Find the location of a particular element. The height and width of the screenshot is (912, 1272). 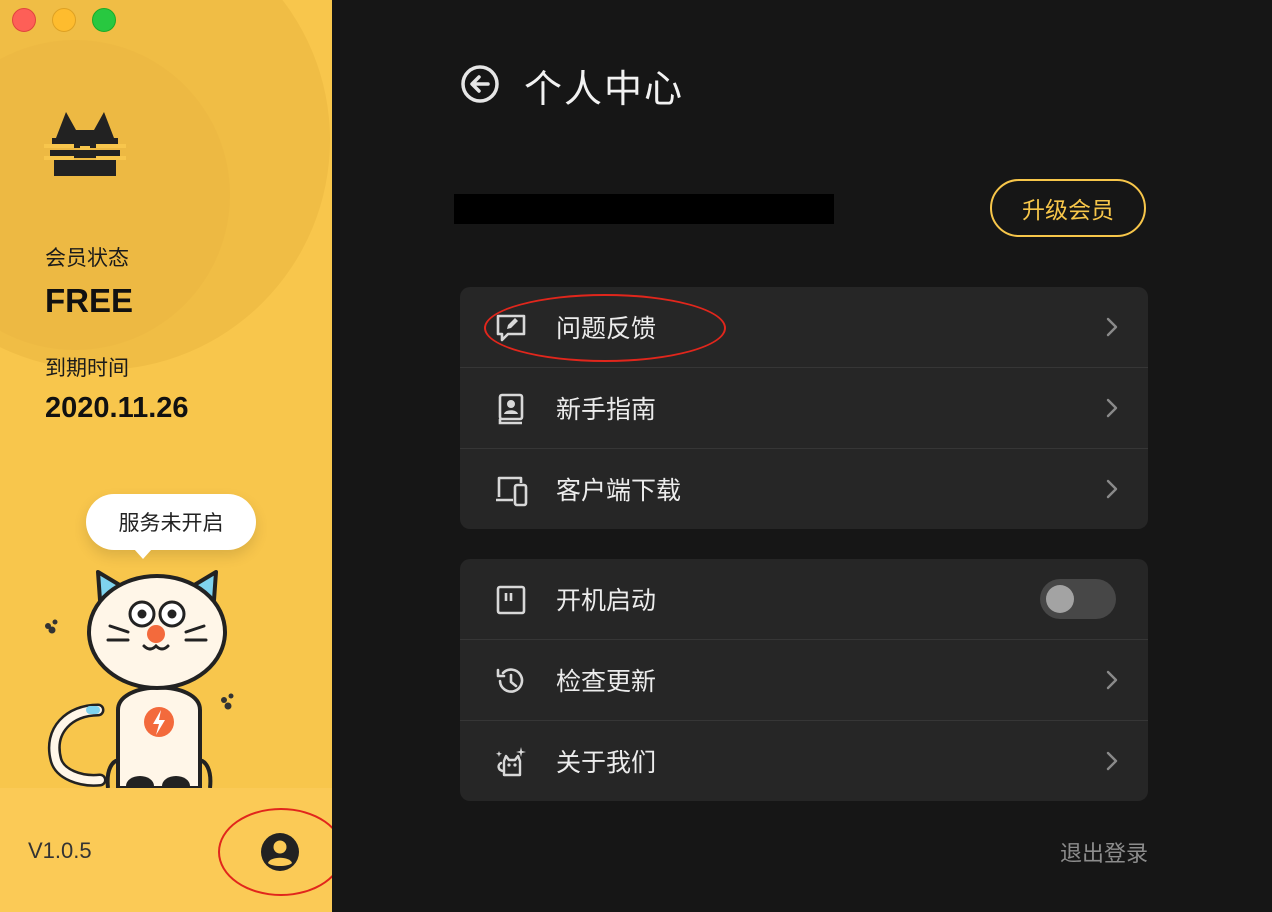

cat-logo-icon is located at coordinates (85, 144).